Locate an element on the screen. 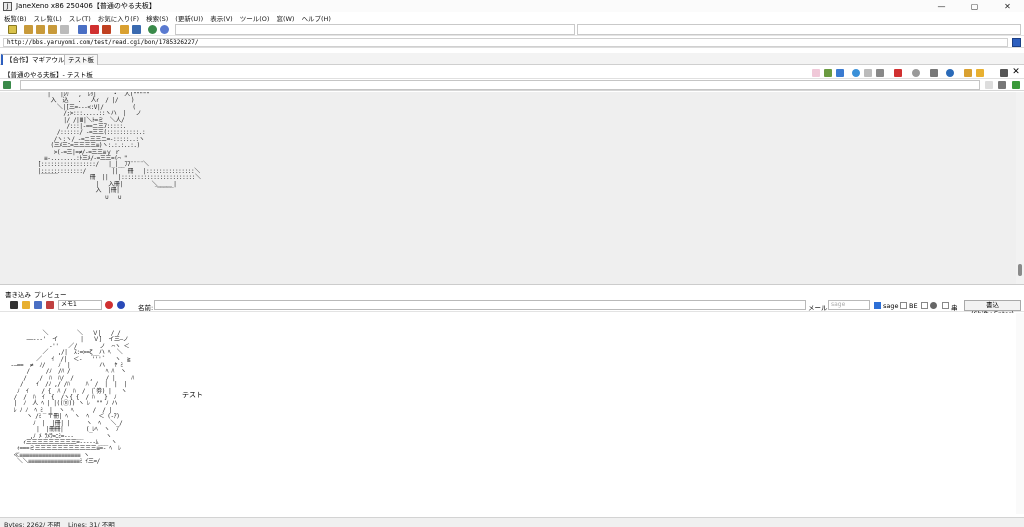 The image size is (1024, 527). copy-icon is located at coordinates (868, 73).